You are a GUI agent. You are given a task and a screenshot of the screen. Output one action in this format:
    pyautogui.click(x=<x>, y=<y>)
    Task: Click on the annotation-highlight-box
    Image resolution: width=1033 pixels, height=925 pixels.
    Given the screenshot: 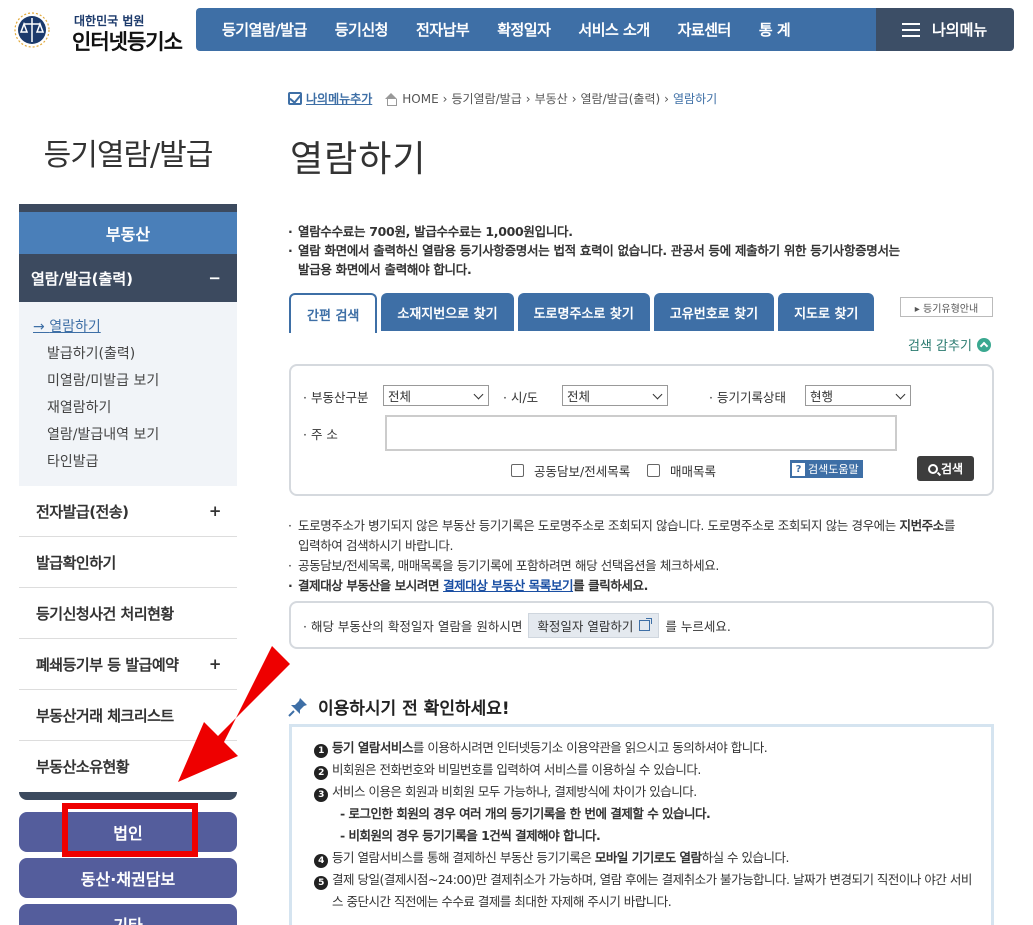 What is the action you would take?
    pyautogui.click(x=130, y=830)
    